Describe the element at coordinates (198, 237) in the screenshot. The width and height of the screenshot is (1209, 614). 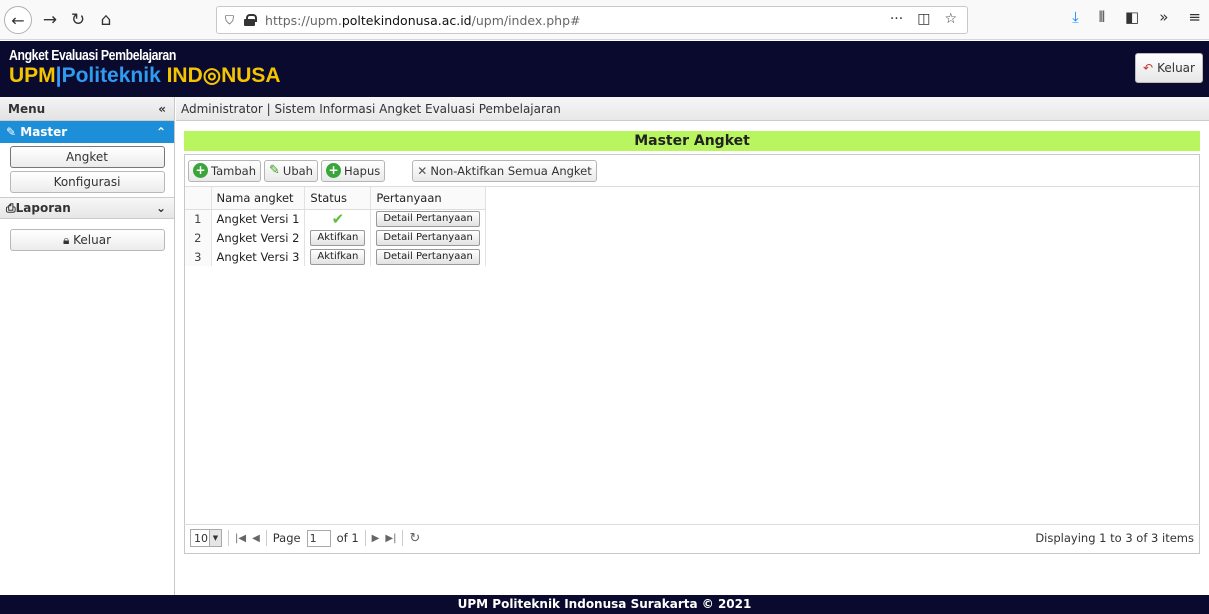
I see `row-number: 2` at that location.